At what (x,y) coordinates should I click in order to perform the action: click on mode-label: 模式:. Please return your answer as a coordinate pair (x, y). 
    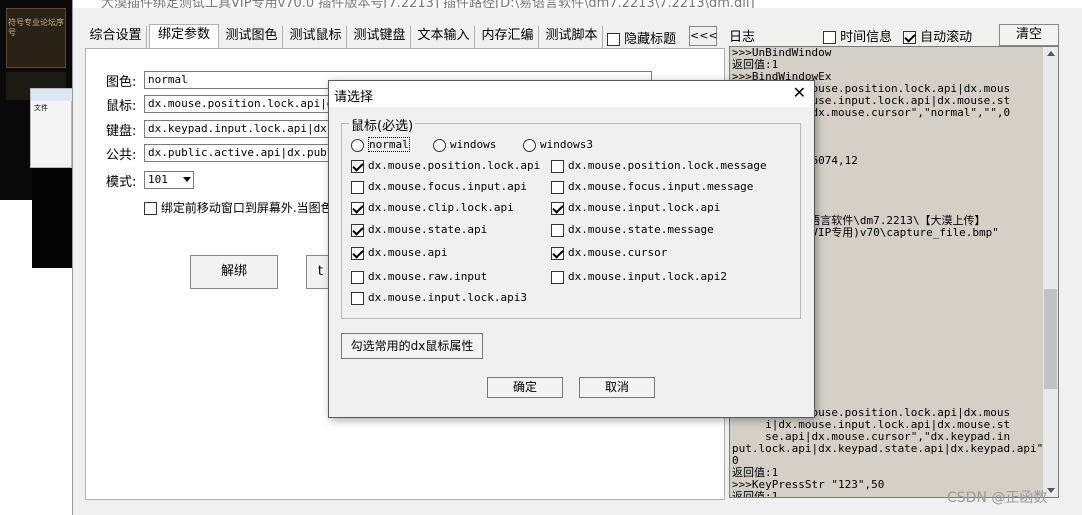
    Looking at the image, I should click on (121, 182).